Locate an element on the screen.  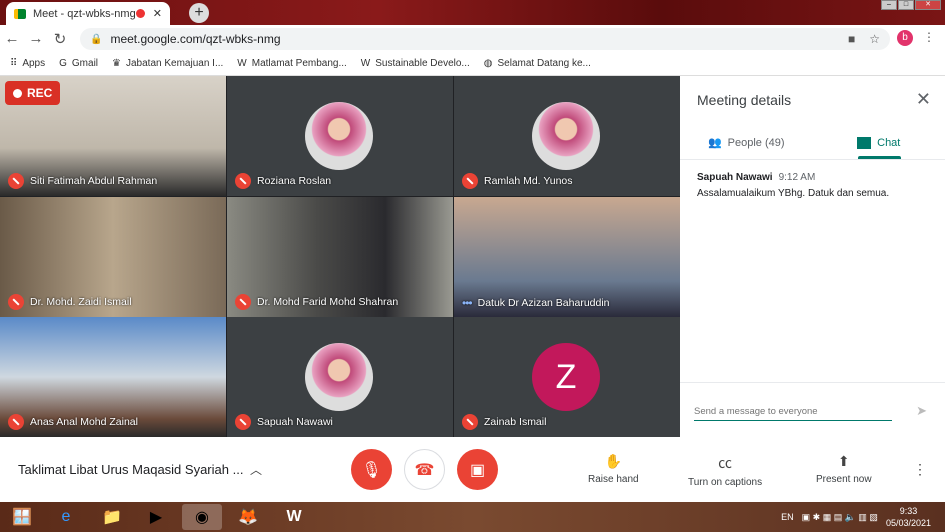
chrome-icon: ◉ is located at coordinates (202, 517).